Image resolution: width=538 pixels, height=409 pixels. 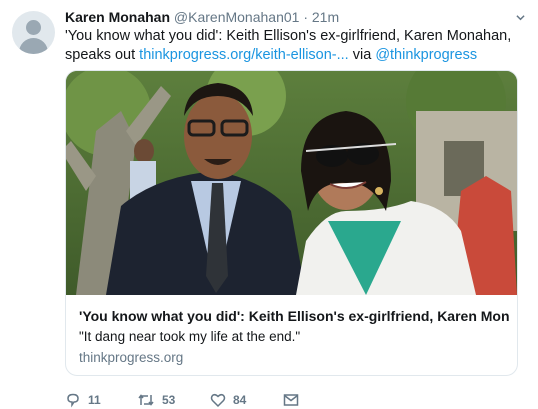 I want to click on author-name: Karen Monahan, so click(x=117, y=17).